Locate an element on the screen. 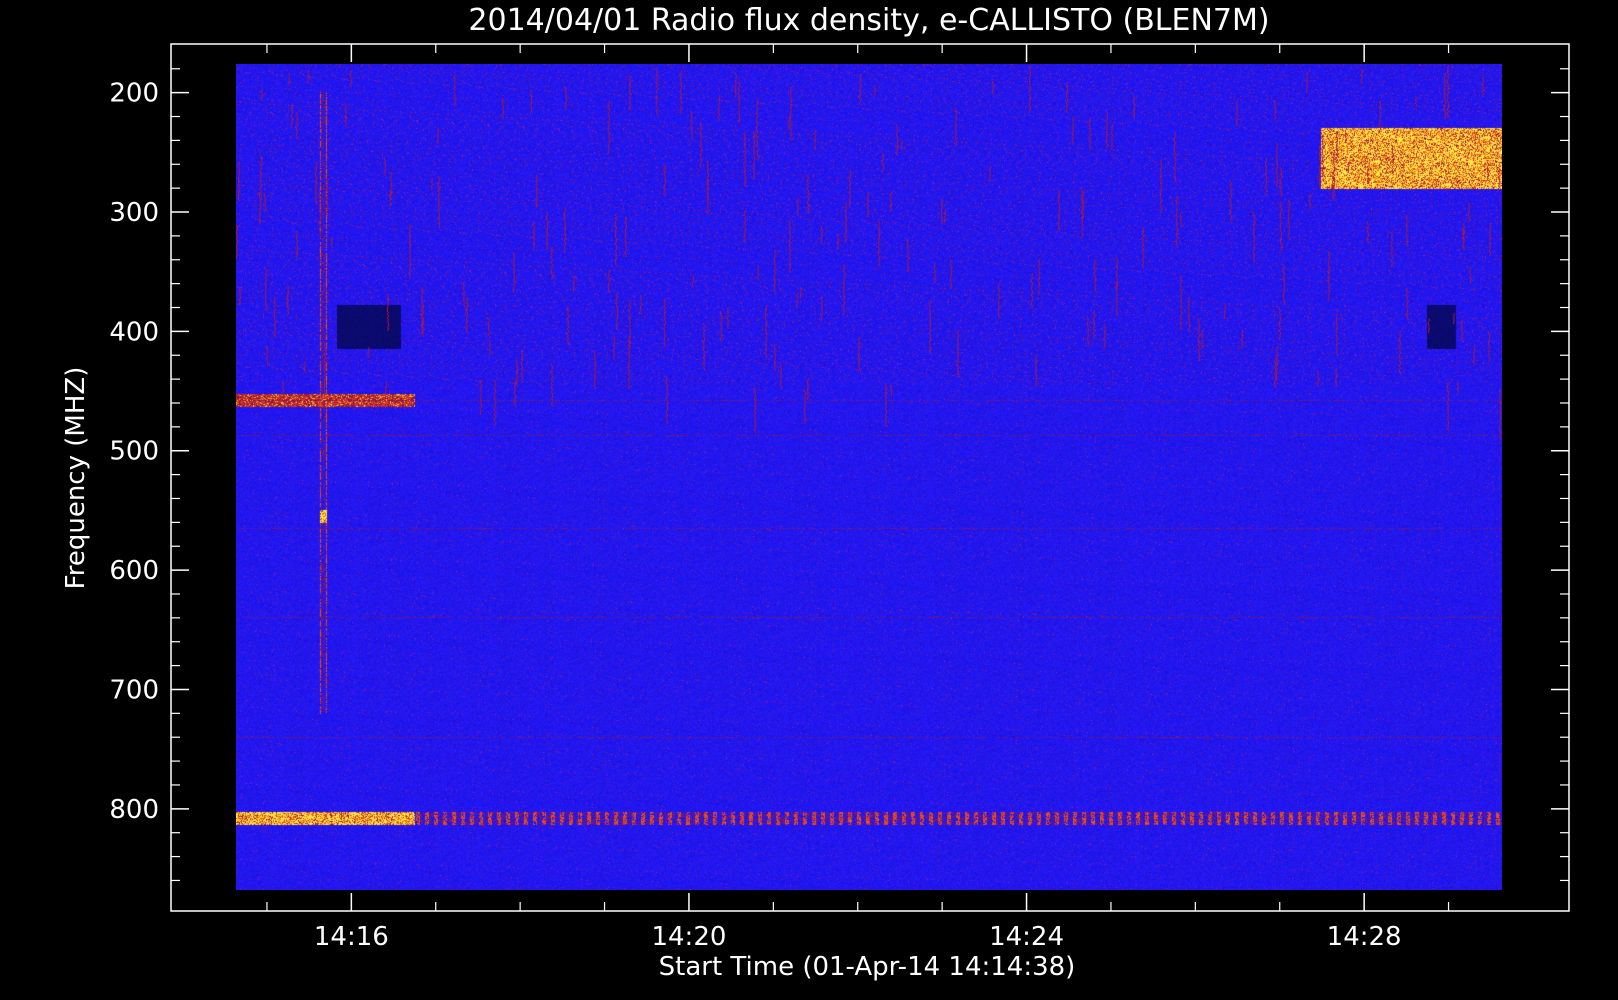 This screenshot has width=1618, height=1000. y-tick-label: 300 is located at coordinates (134, 213).